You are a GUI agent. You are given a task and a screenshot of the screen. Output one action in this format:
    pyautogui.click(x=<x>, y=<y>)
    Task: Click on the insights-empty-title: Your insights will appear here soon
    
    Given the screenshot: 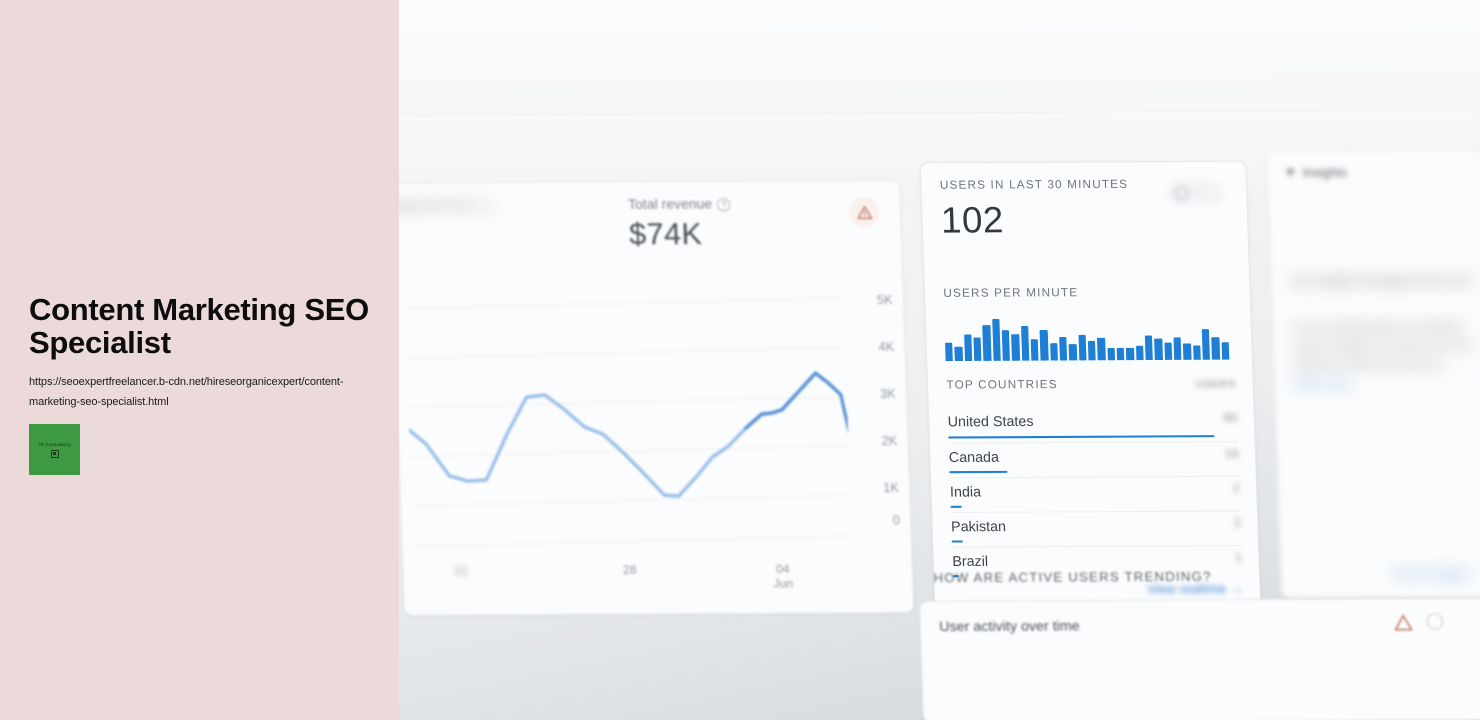 What is the action you would take?
    pyautogui.click(x=1380, y=281)
    